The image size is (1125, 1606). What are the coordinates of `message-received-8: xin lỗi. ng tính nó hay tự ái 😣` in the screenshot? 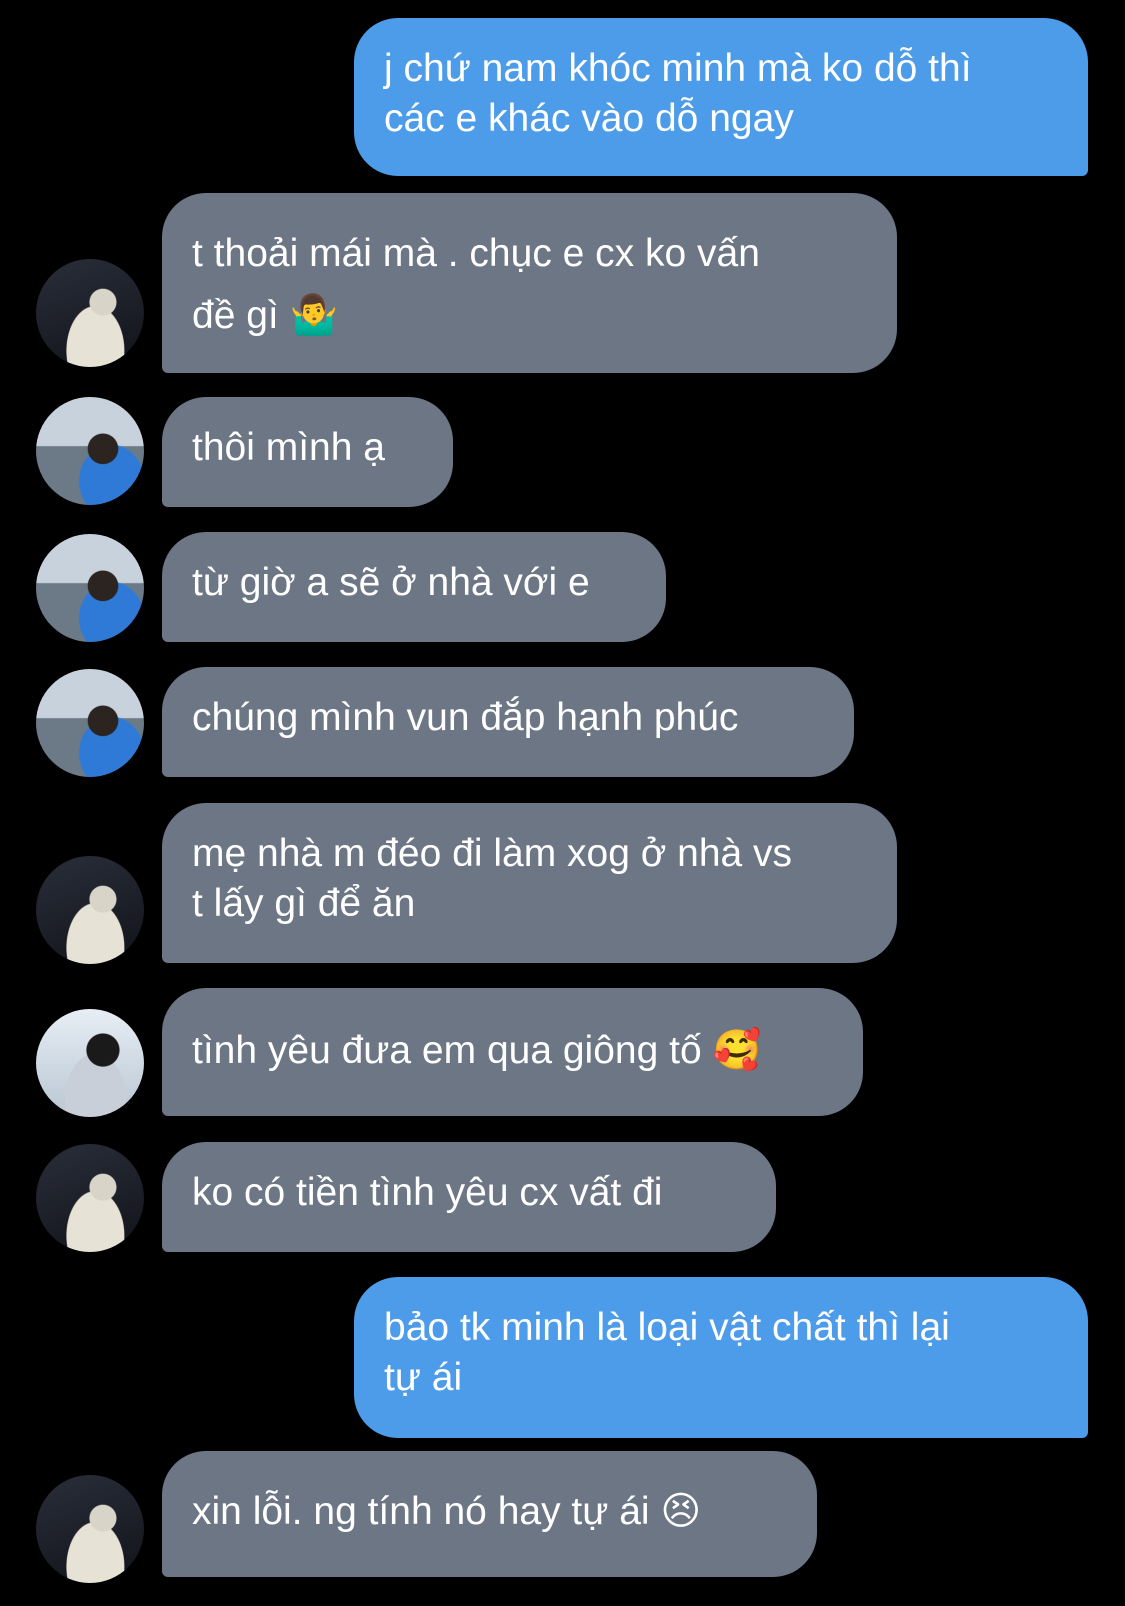 It's located at (489, 1514).